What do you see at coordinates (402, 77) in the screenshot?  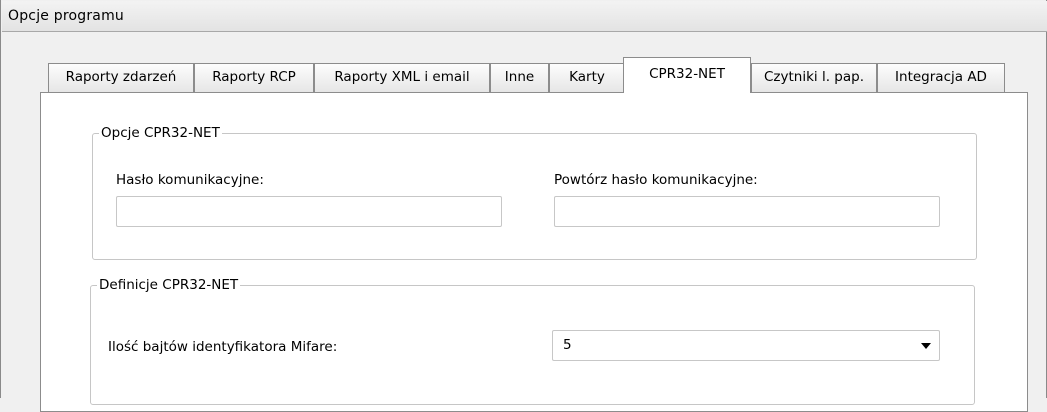 I see `tab-raporty-xml-email: Raporty XML i email` at bounding box center [402, 77].